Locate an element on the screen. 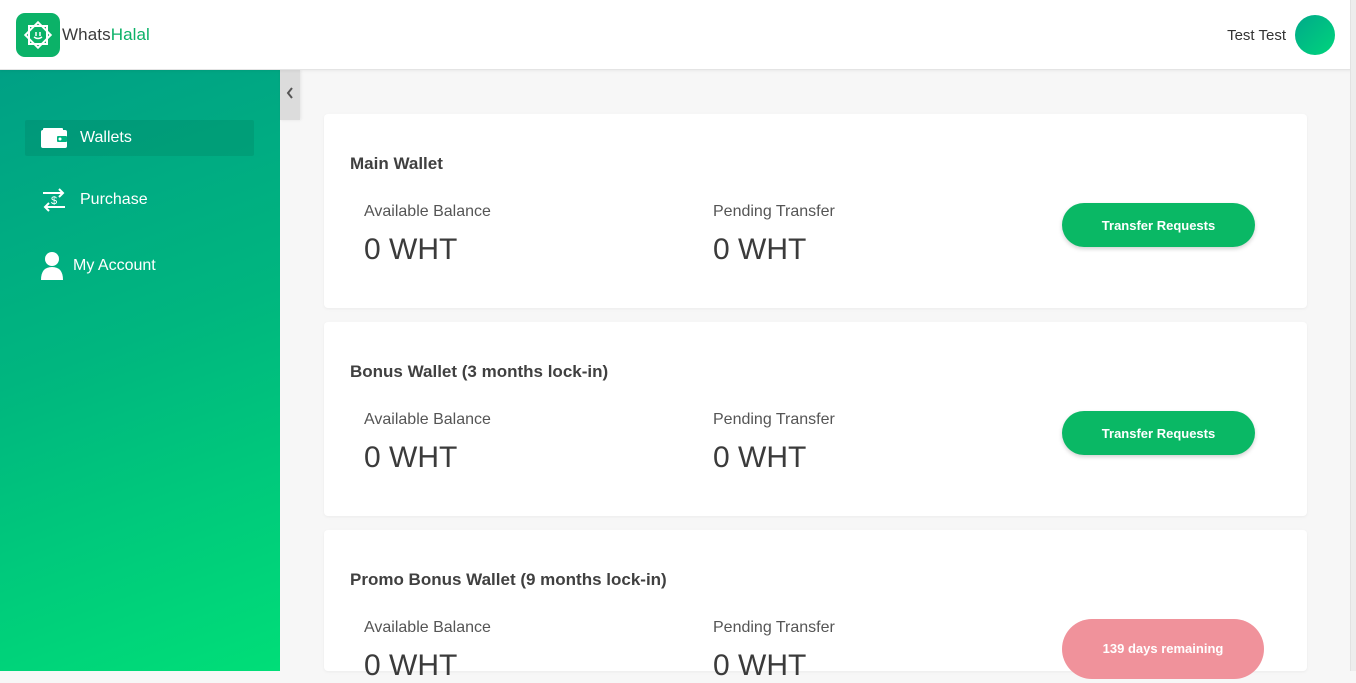 Image resolution: width=1356 pixels, height=683 pixels. brand-logo: WhatsHalal is located at coordinates (83, 35).